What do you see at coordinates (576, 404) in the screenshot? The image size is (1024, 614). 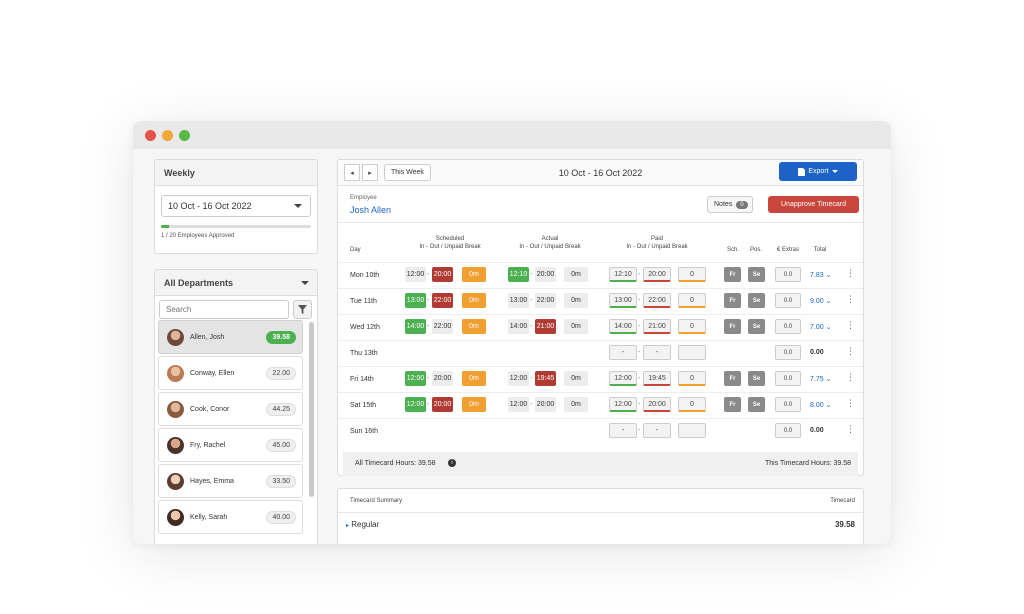 I see `actual-break: 0m` at bounding box center [576, 404].